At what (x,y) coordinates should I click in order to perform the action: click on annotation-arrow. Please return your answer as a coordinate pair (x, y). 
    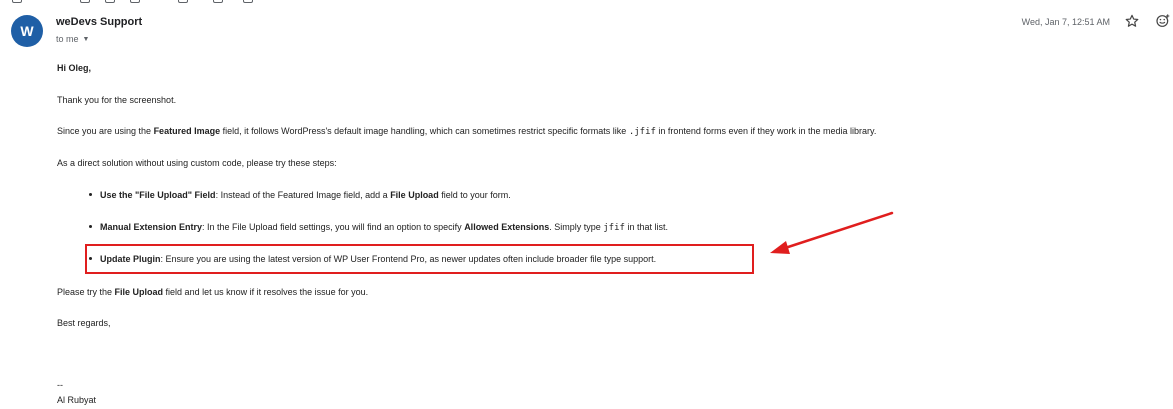
    Looking at the image, I should click on (832, 232).